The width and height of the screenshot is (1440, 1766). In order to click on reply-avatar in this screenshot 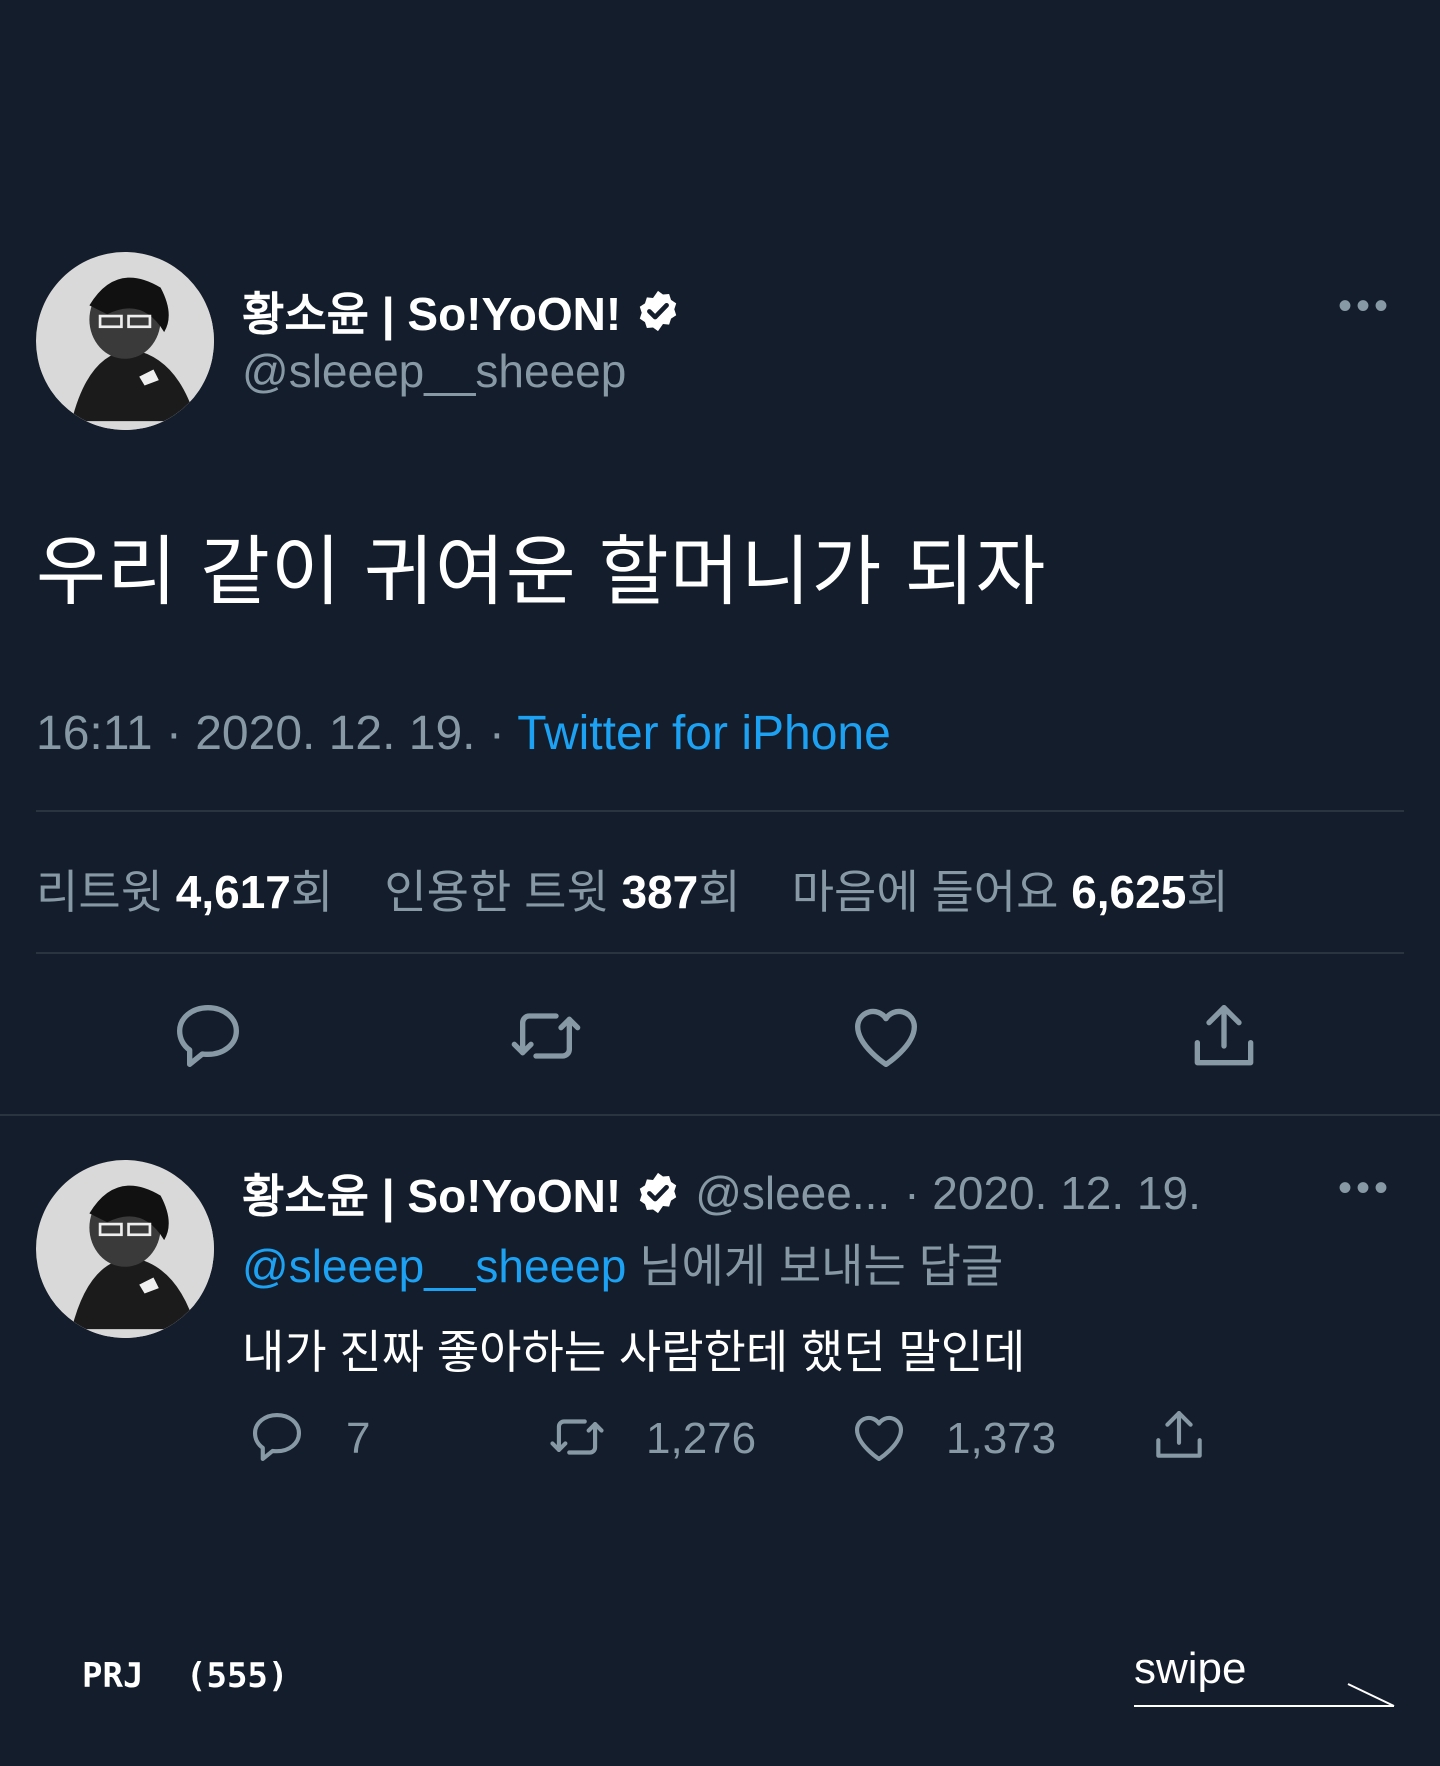, I will do `click(125, 1249)`.